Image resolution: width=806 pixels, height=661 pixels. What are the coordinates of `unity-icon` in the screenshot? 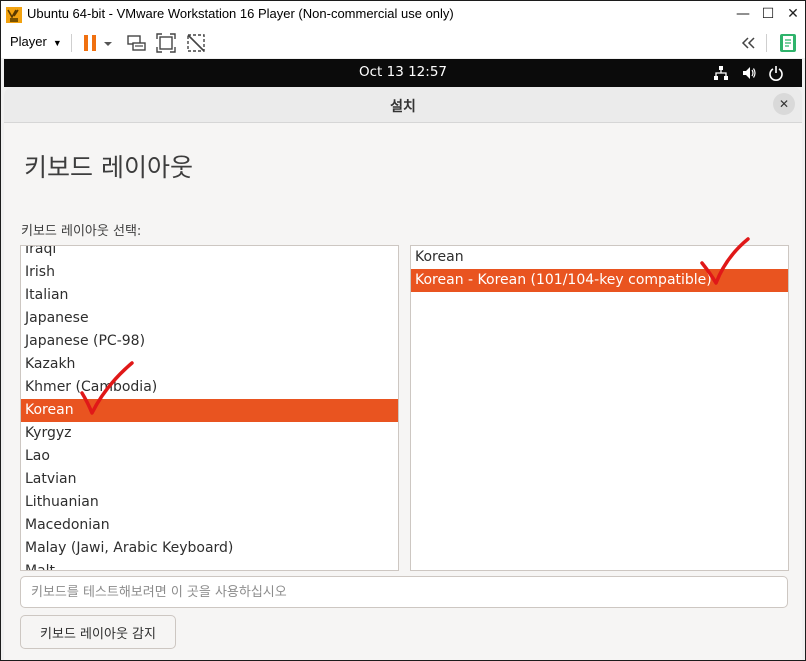 It's located at (196, 43).